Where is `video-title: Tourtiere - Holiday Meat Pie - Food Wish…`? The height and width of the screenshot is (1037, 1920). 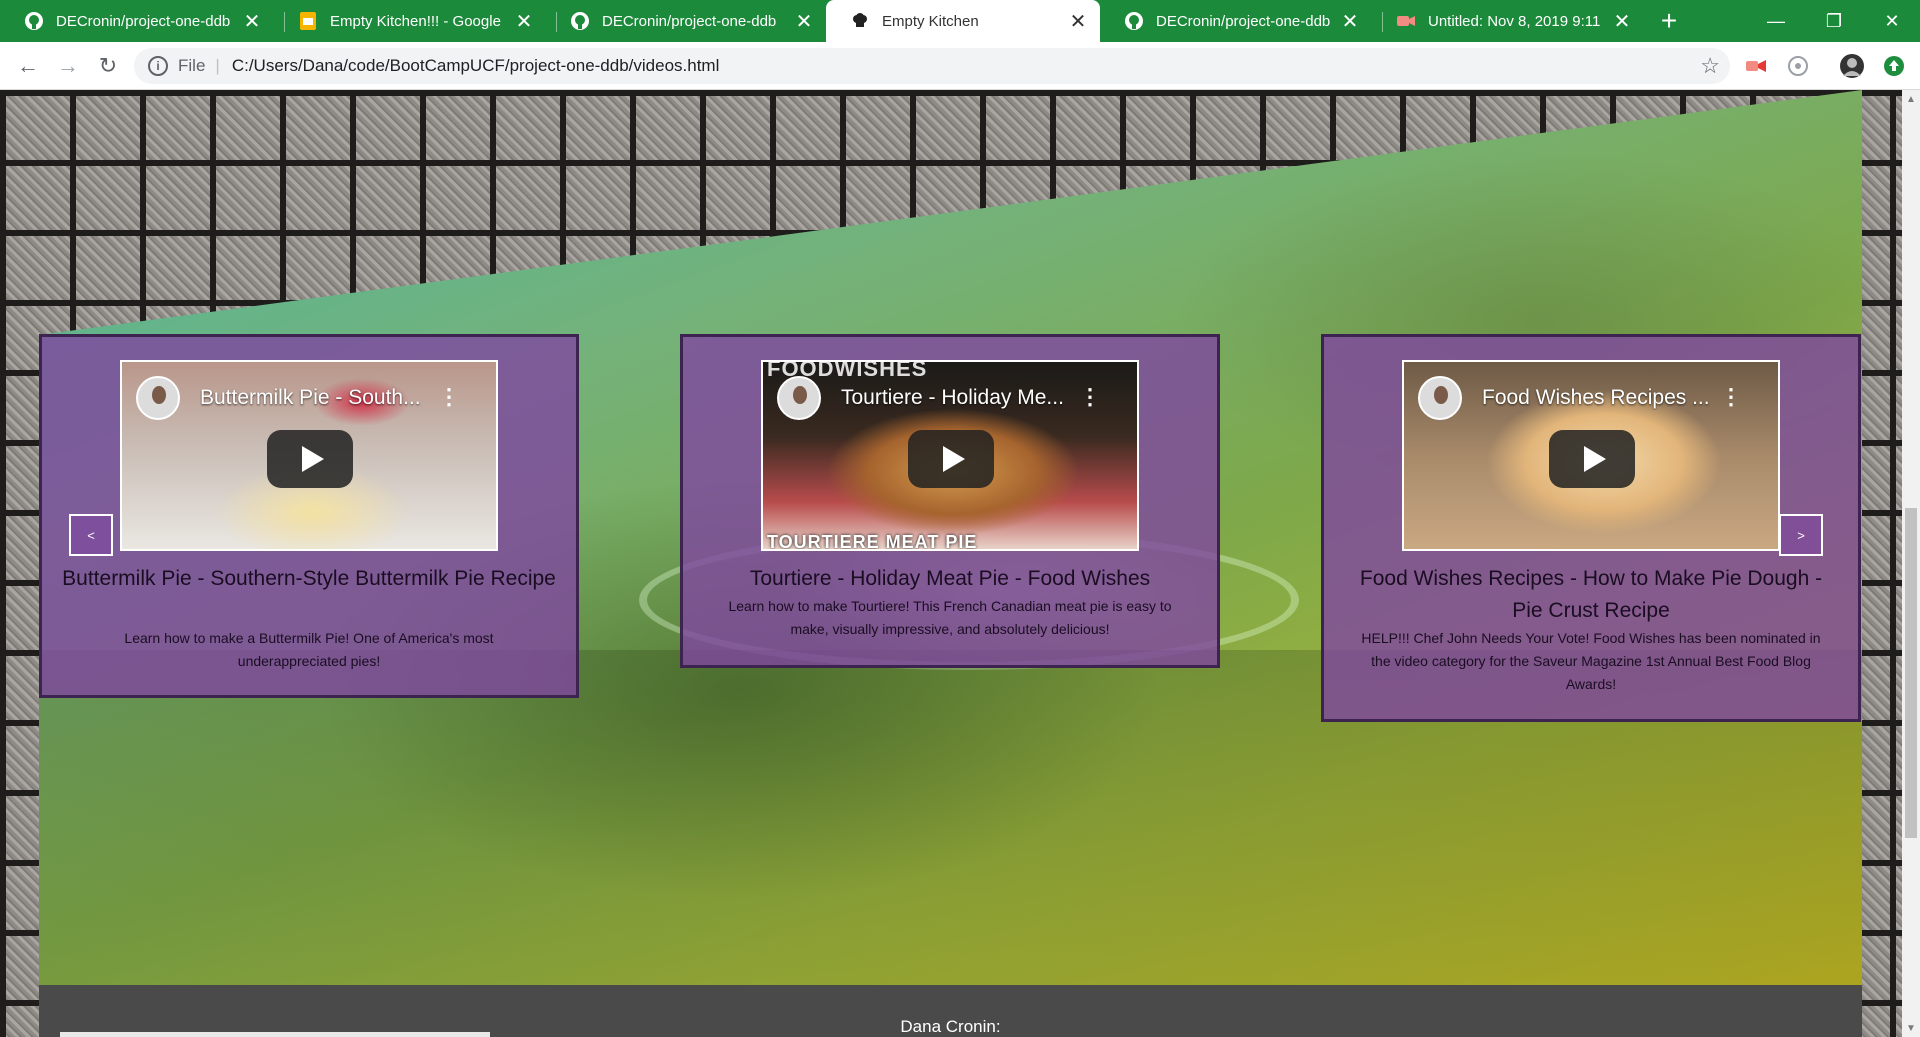 video-title: Tourtiere - Holiday Meat Pie - Food Wish… is located at coordinates (950, 578).